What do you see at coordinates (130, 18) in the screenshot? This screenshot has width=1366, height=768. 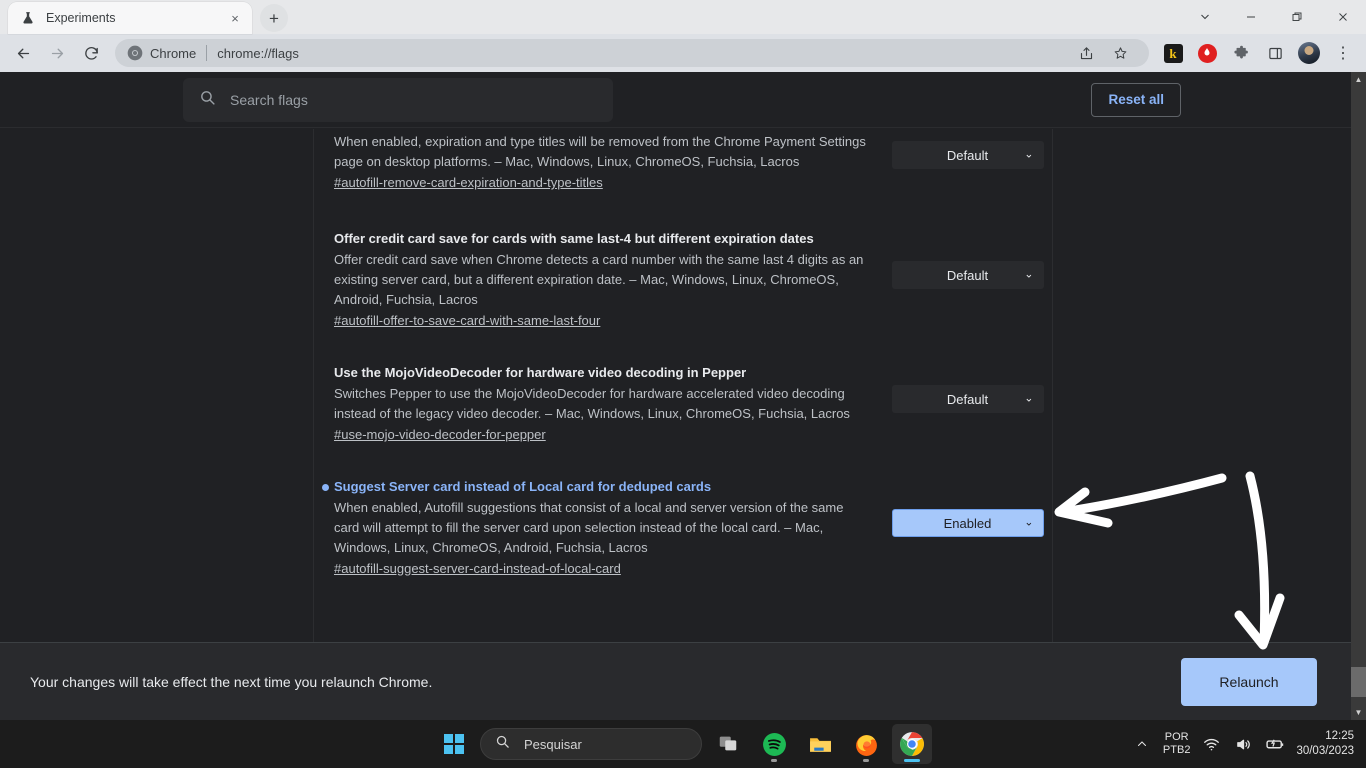 I see `browser-tab-experiments: Experiments ×` at bounding box center [130, 18].